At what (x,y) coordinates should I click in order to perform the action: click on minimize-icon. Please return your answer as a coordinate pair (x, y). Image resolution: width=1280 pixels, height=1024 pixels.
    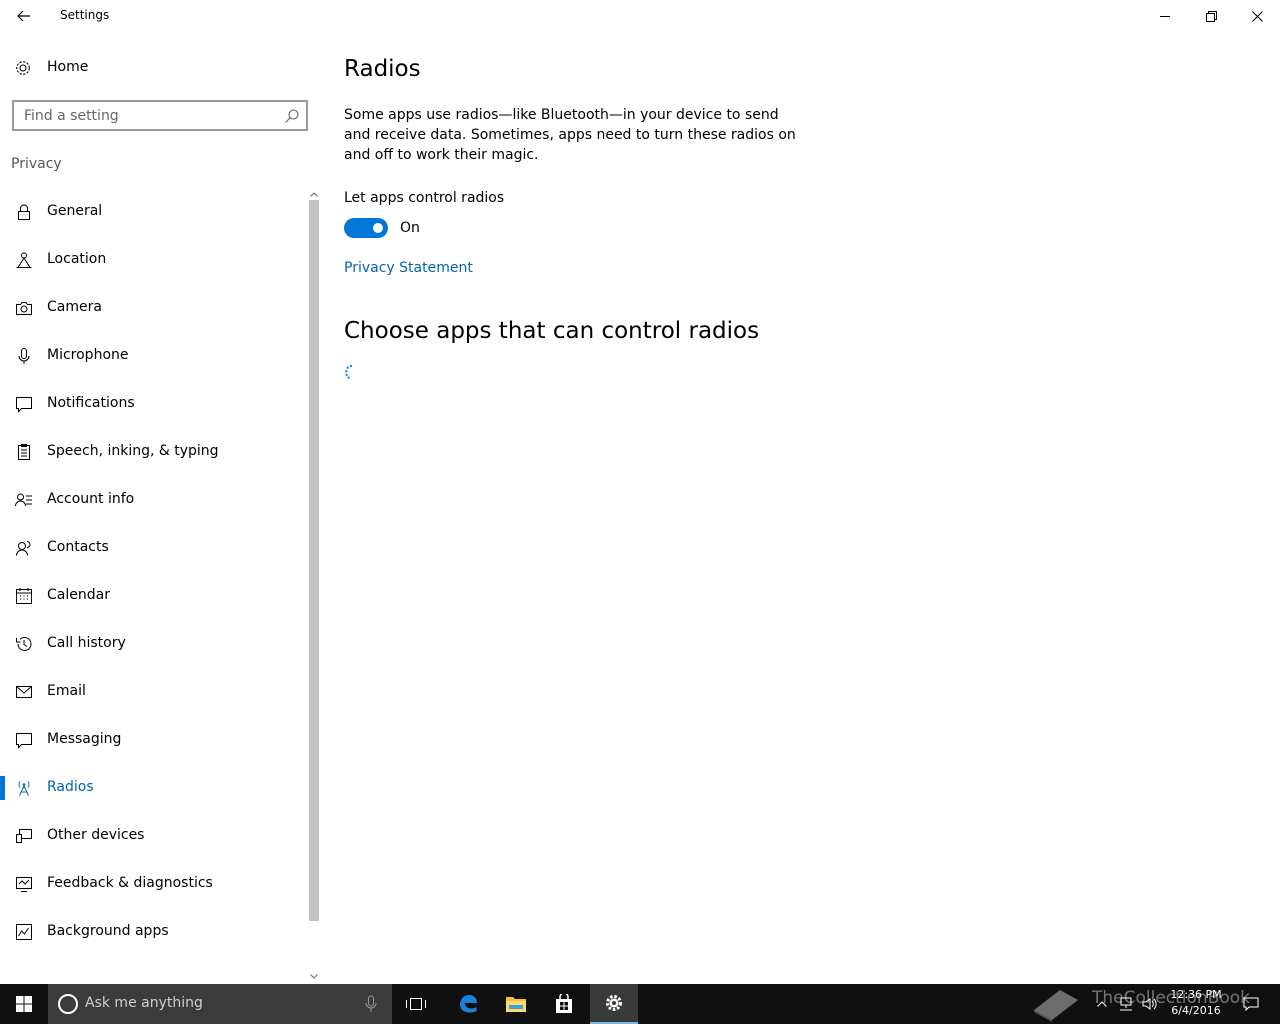
    Looking at the image, I should click on (1165, 16).